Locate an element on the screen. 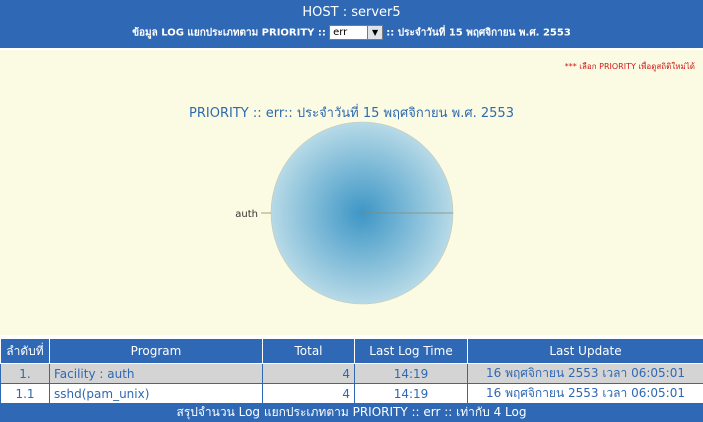 This screenshot has height=422, width=703. col-header-last-log-time: Last Log Time is located at coordinates (411, 351).